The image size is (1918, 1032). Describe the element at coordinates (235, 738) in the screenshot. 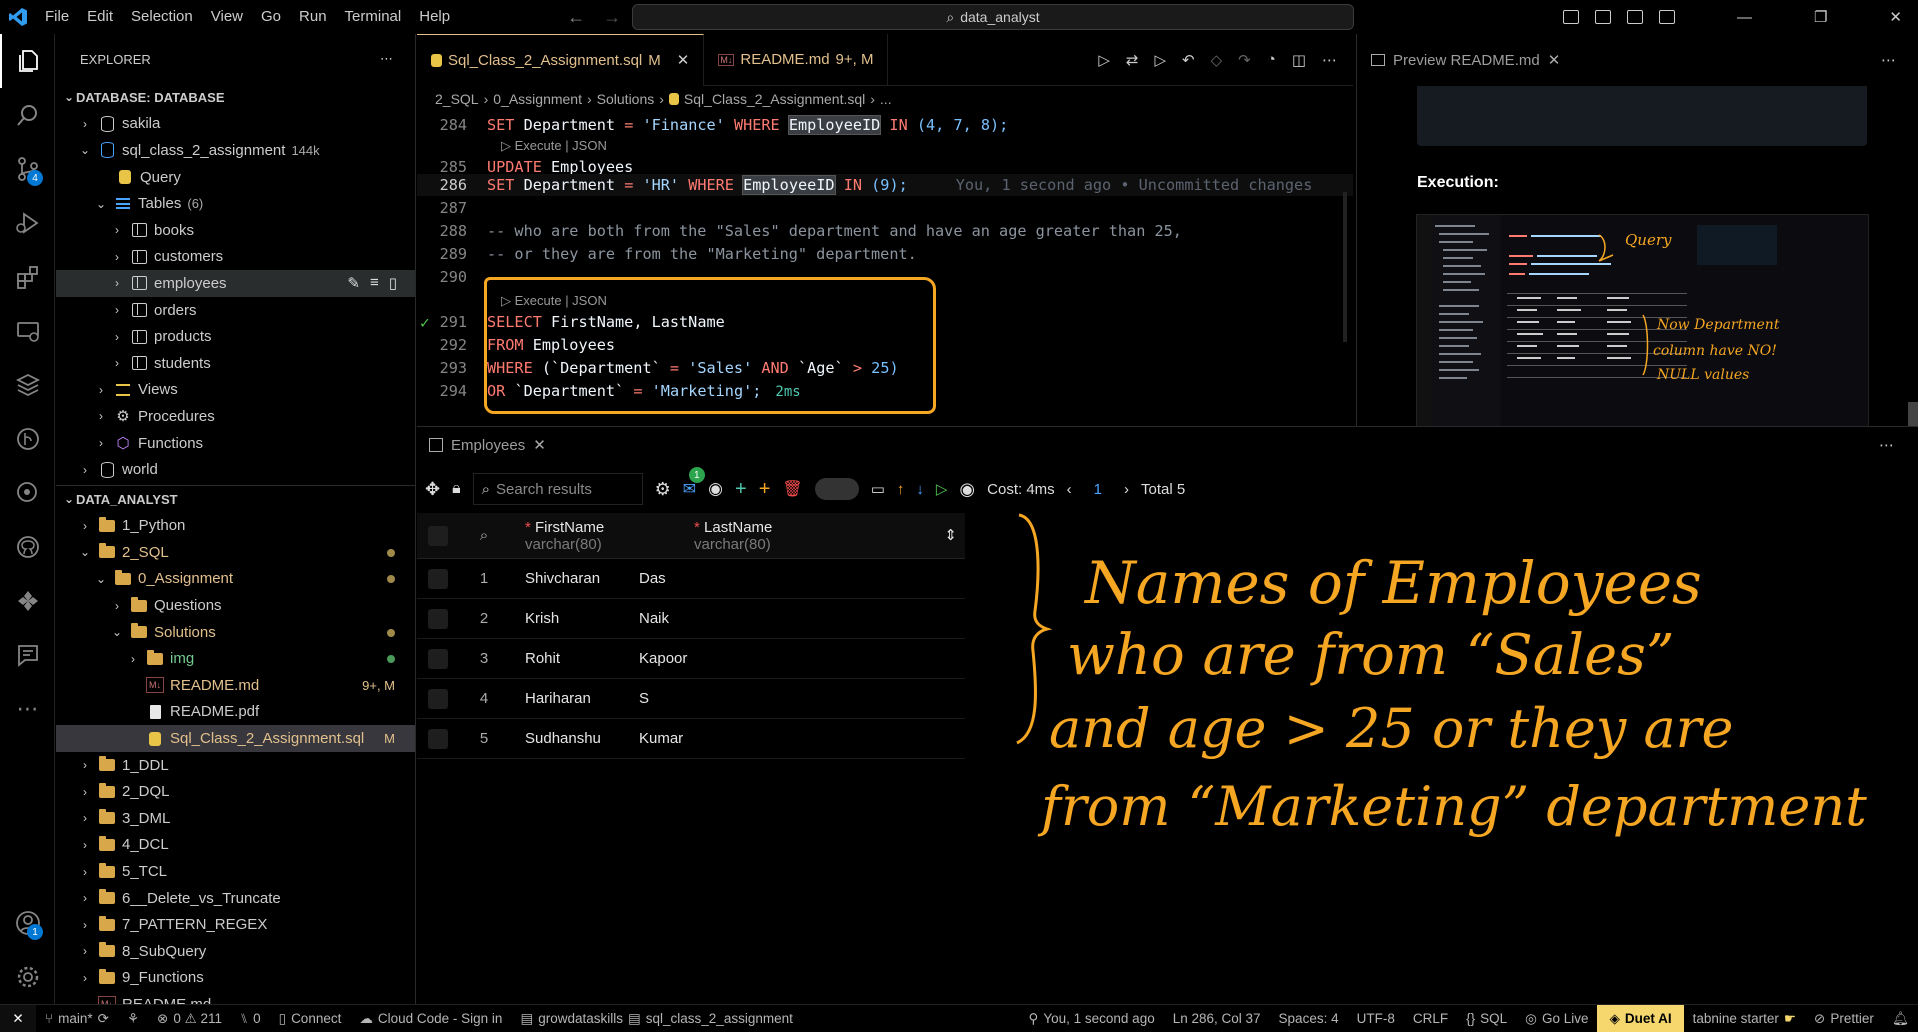

I see `file-sql-class-2-assignment: Sql_Class_2_Assignment.sql M` at that location.